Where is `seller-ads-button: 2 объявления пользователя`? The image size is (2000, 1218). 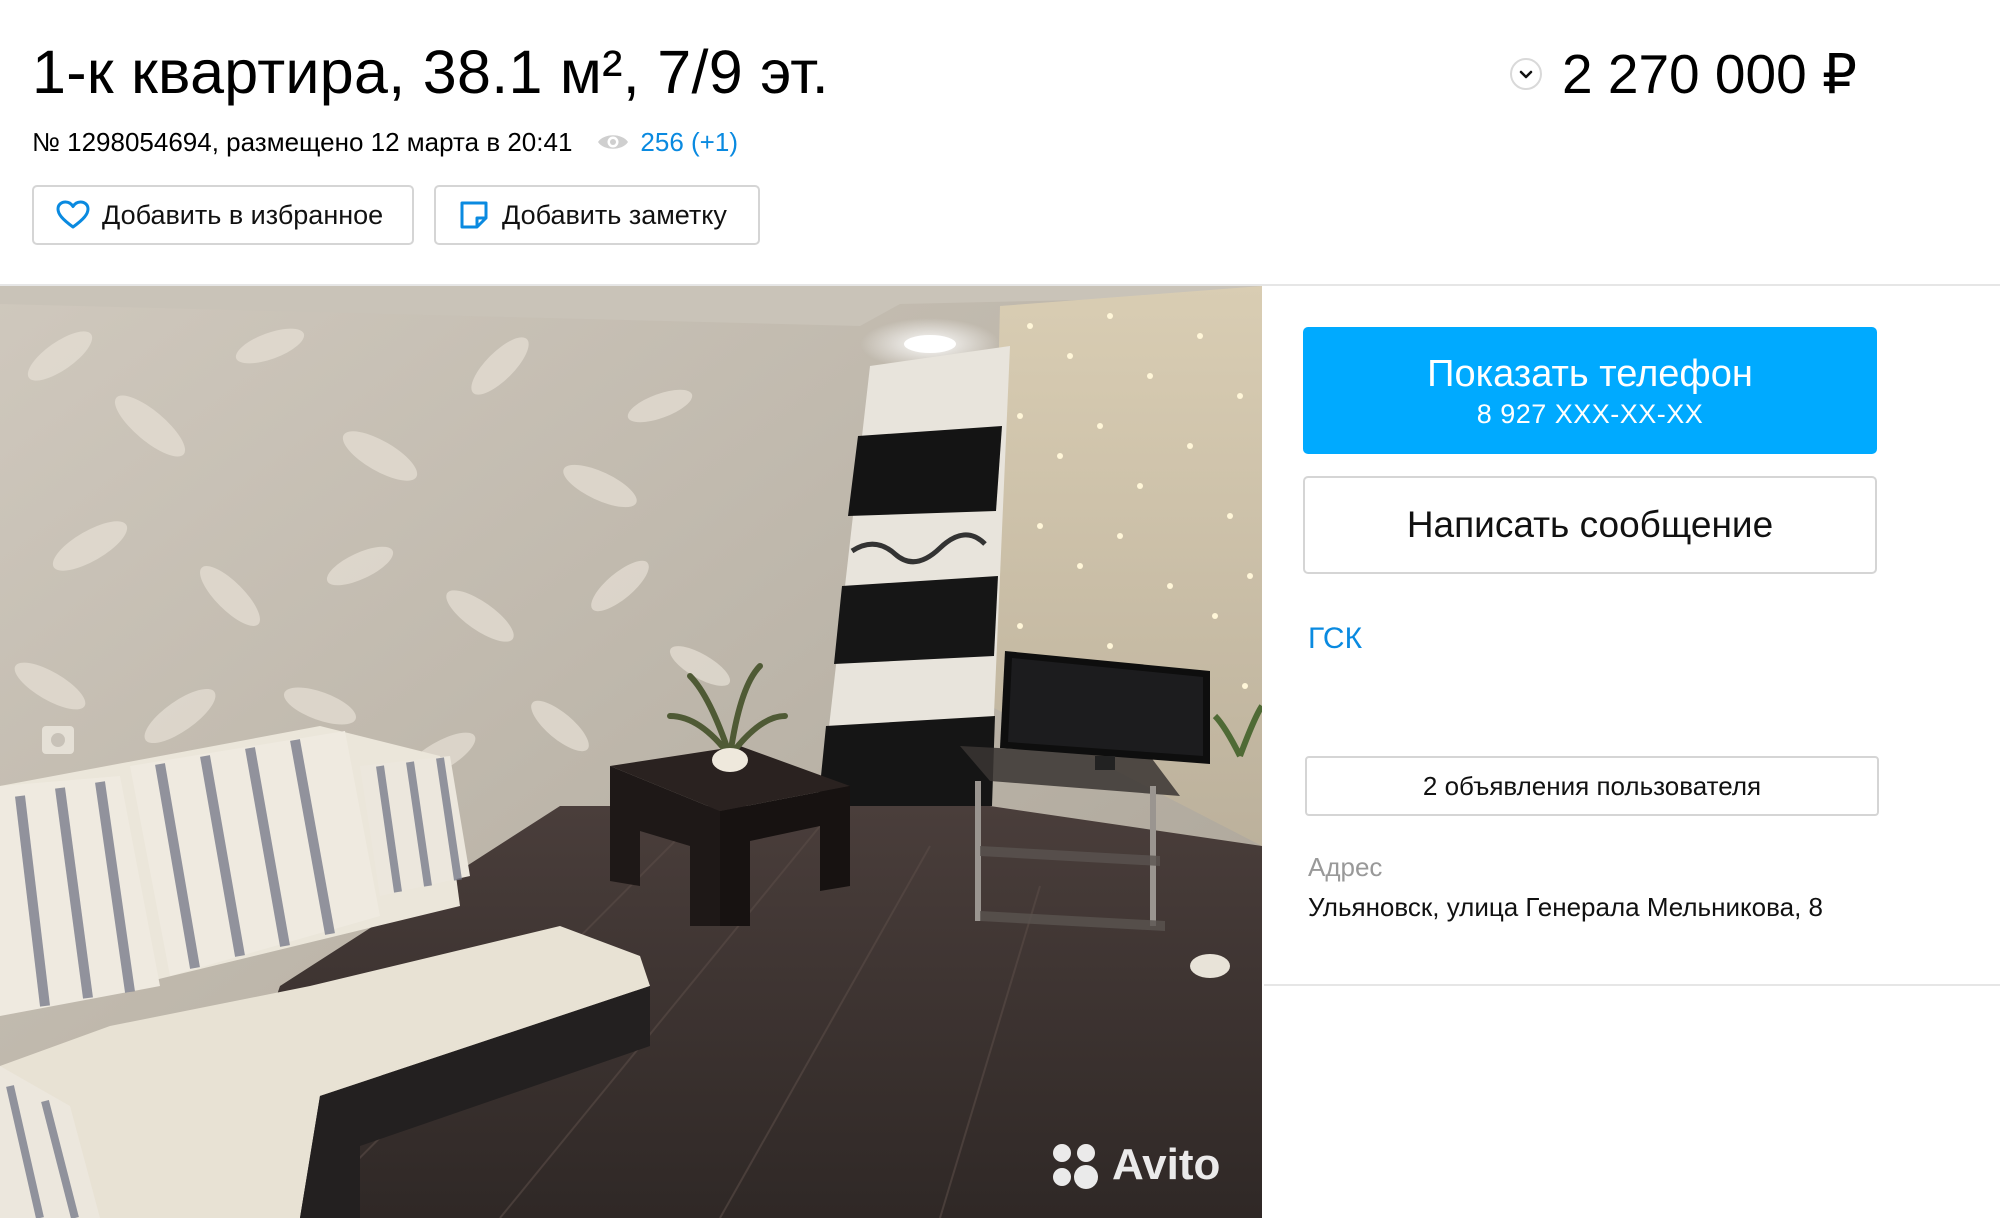 seller-ads-button: 2 объявления пользователя is located at coordinates (1592, 786).